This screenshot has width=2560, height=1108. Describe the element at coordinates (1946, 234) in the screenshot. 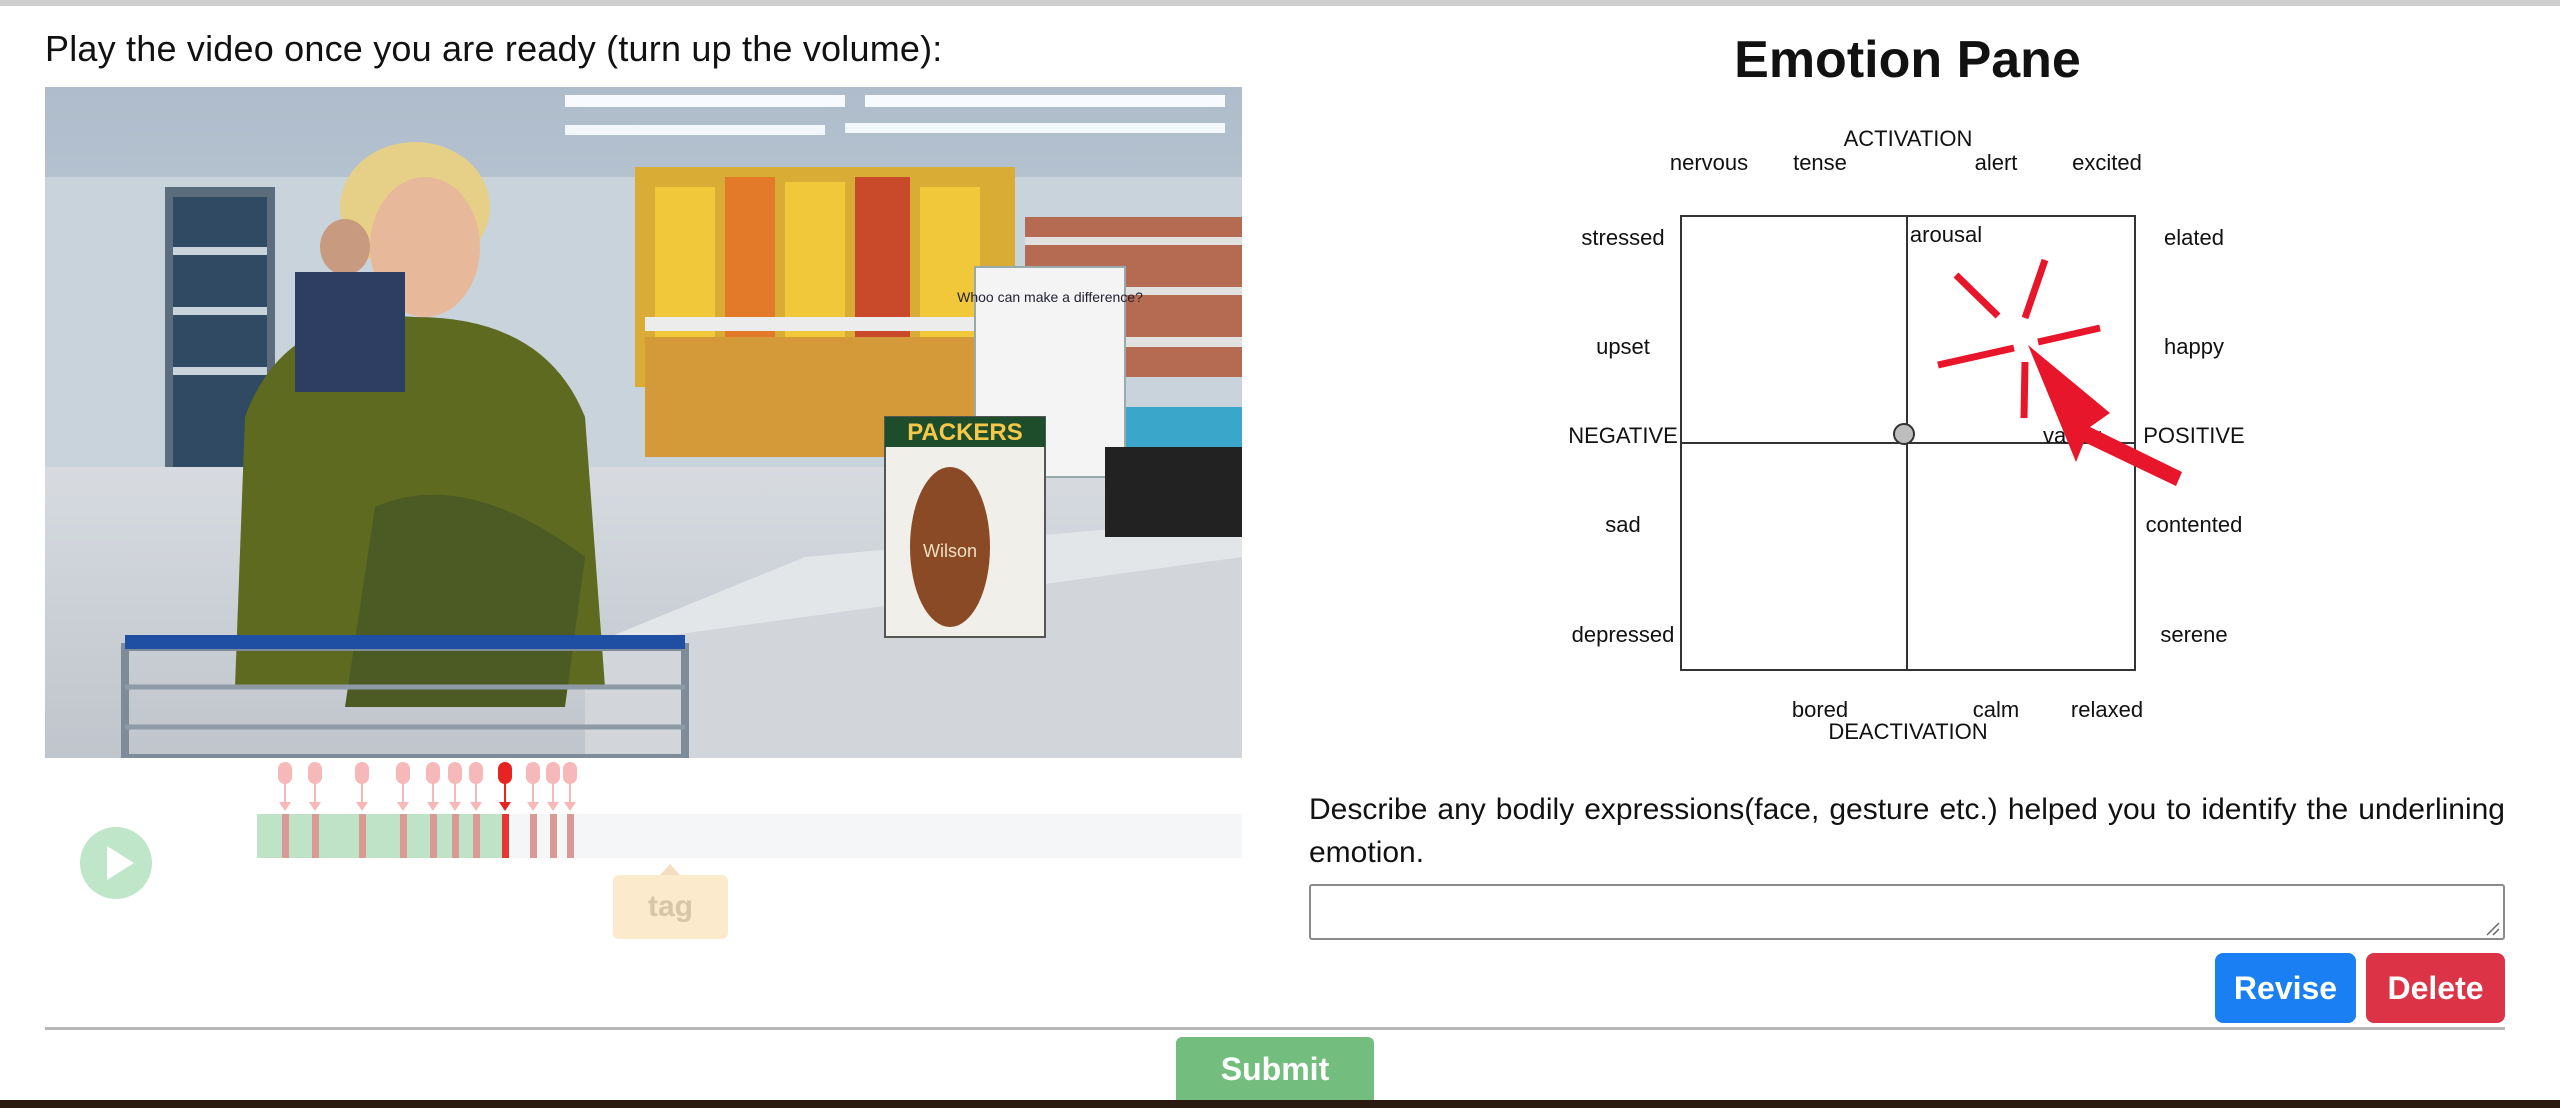

I see `arousal-axis-label: arousal` at that location.